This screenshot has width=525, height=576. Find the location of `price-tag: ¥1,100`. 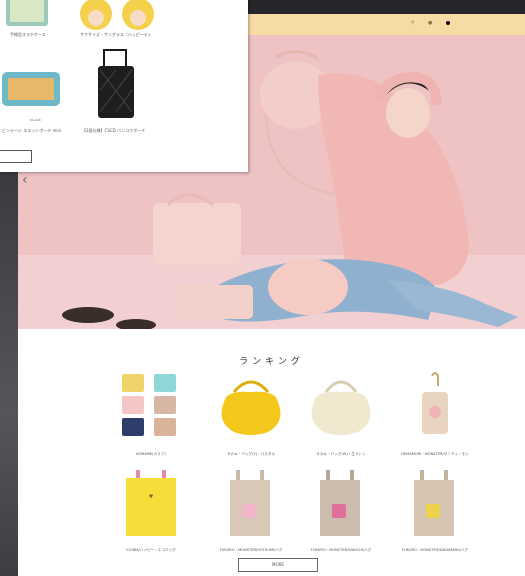

price-tag: ¥1,100 is located at coordinates (35, 120).